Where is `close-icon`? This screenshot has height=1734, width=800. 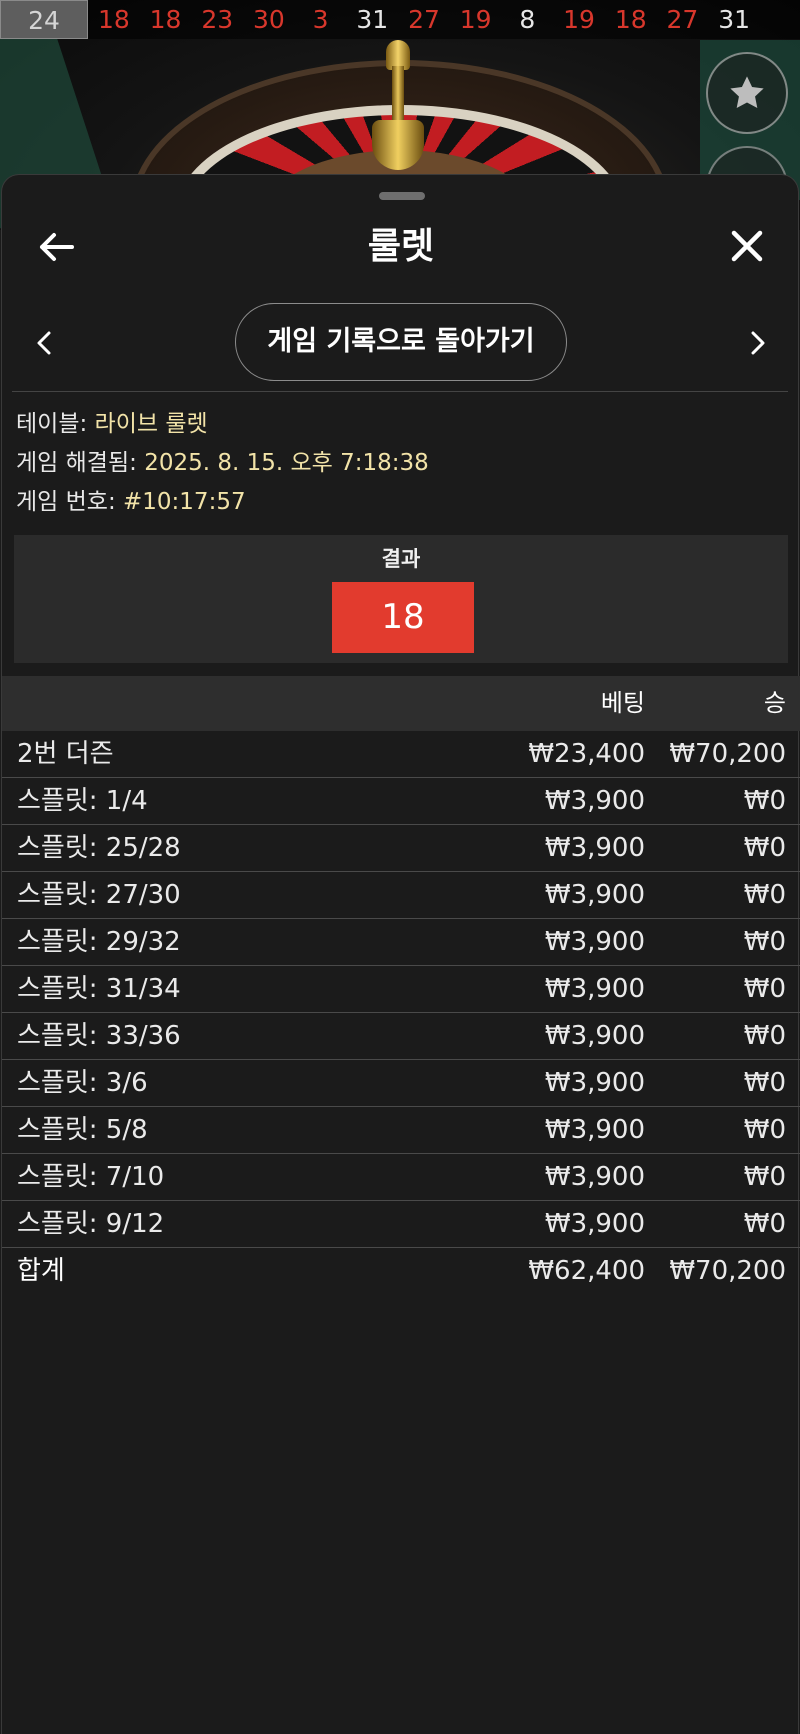 close-icon is located at coordinates (747, 246).